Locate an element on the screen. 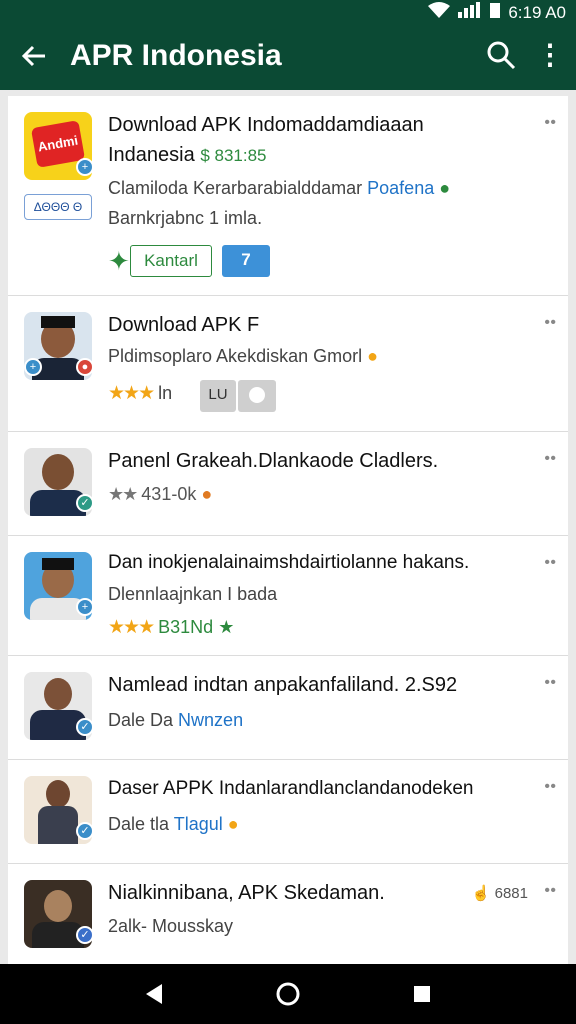 This screenshot has height=1024, width=576. plus-badge-icon: + is located at coordinates (85, 167).